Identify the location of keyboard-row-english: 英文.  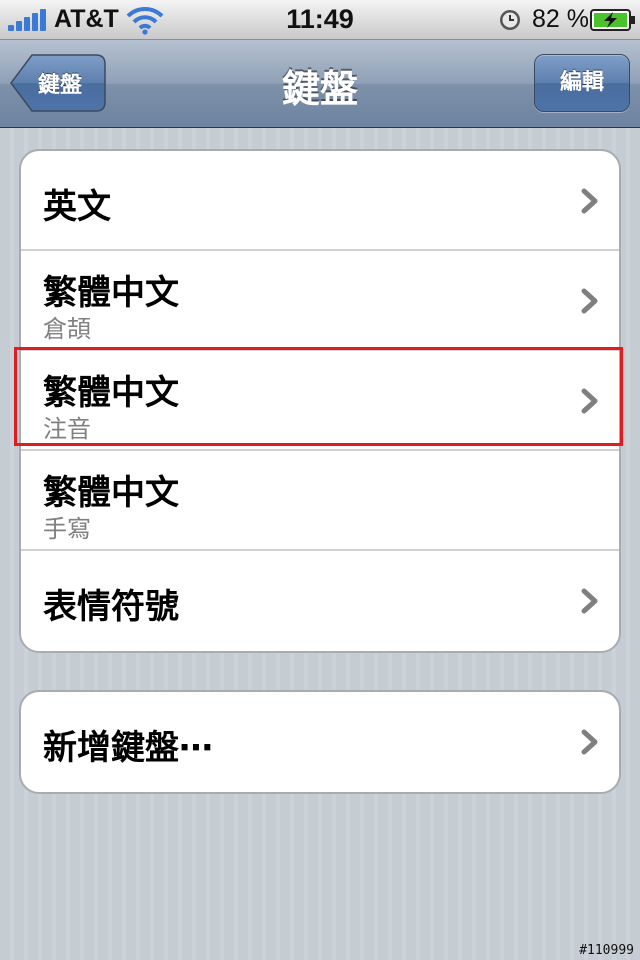
(320, 201).